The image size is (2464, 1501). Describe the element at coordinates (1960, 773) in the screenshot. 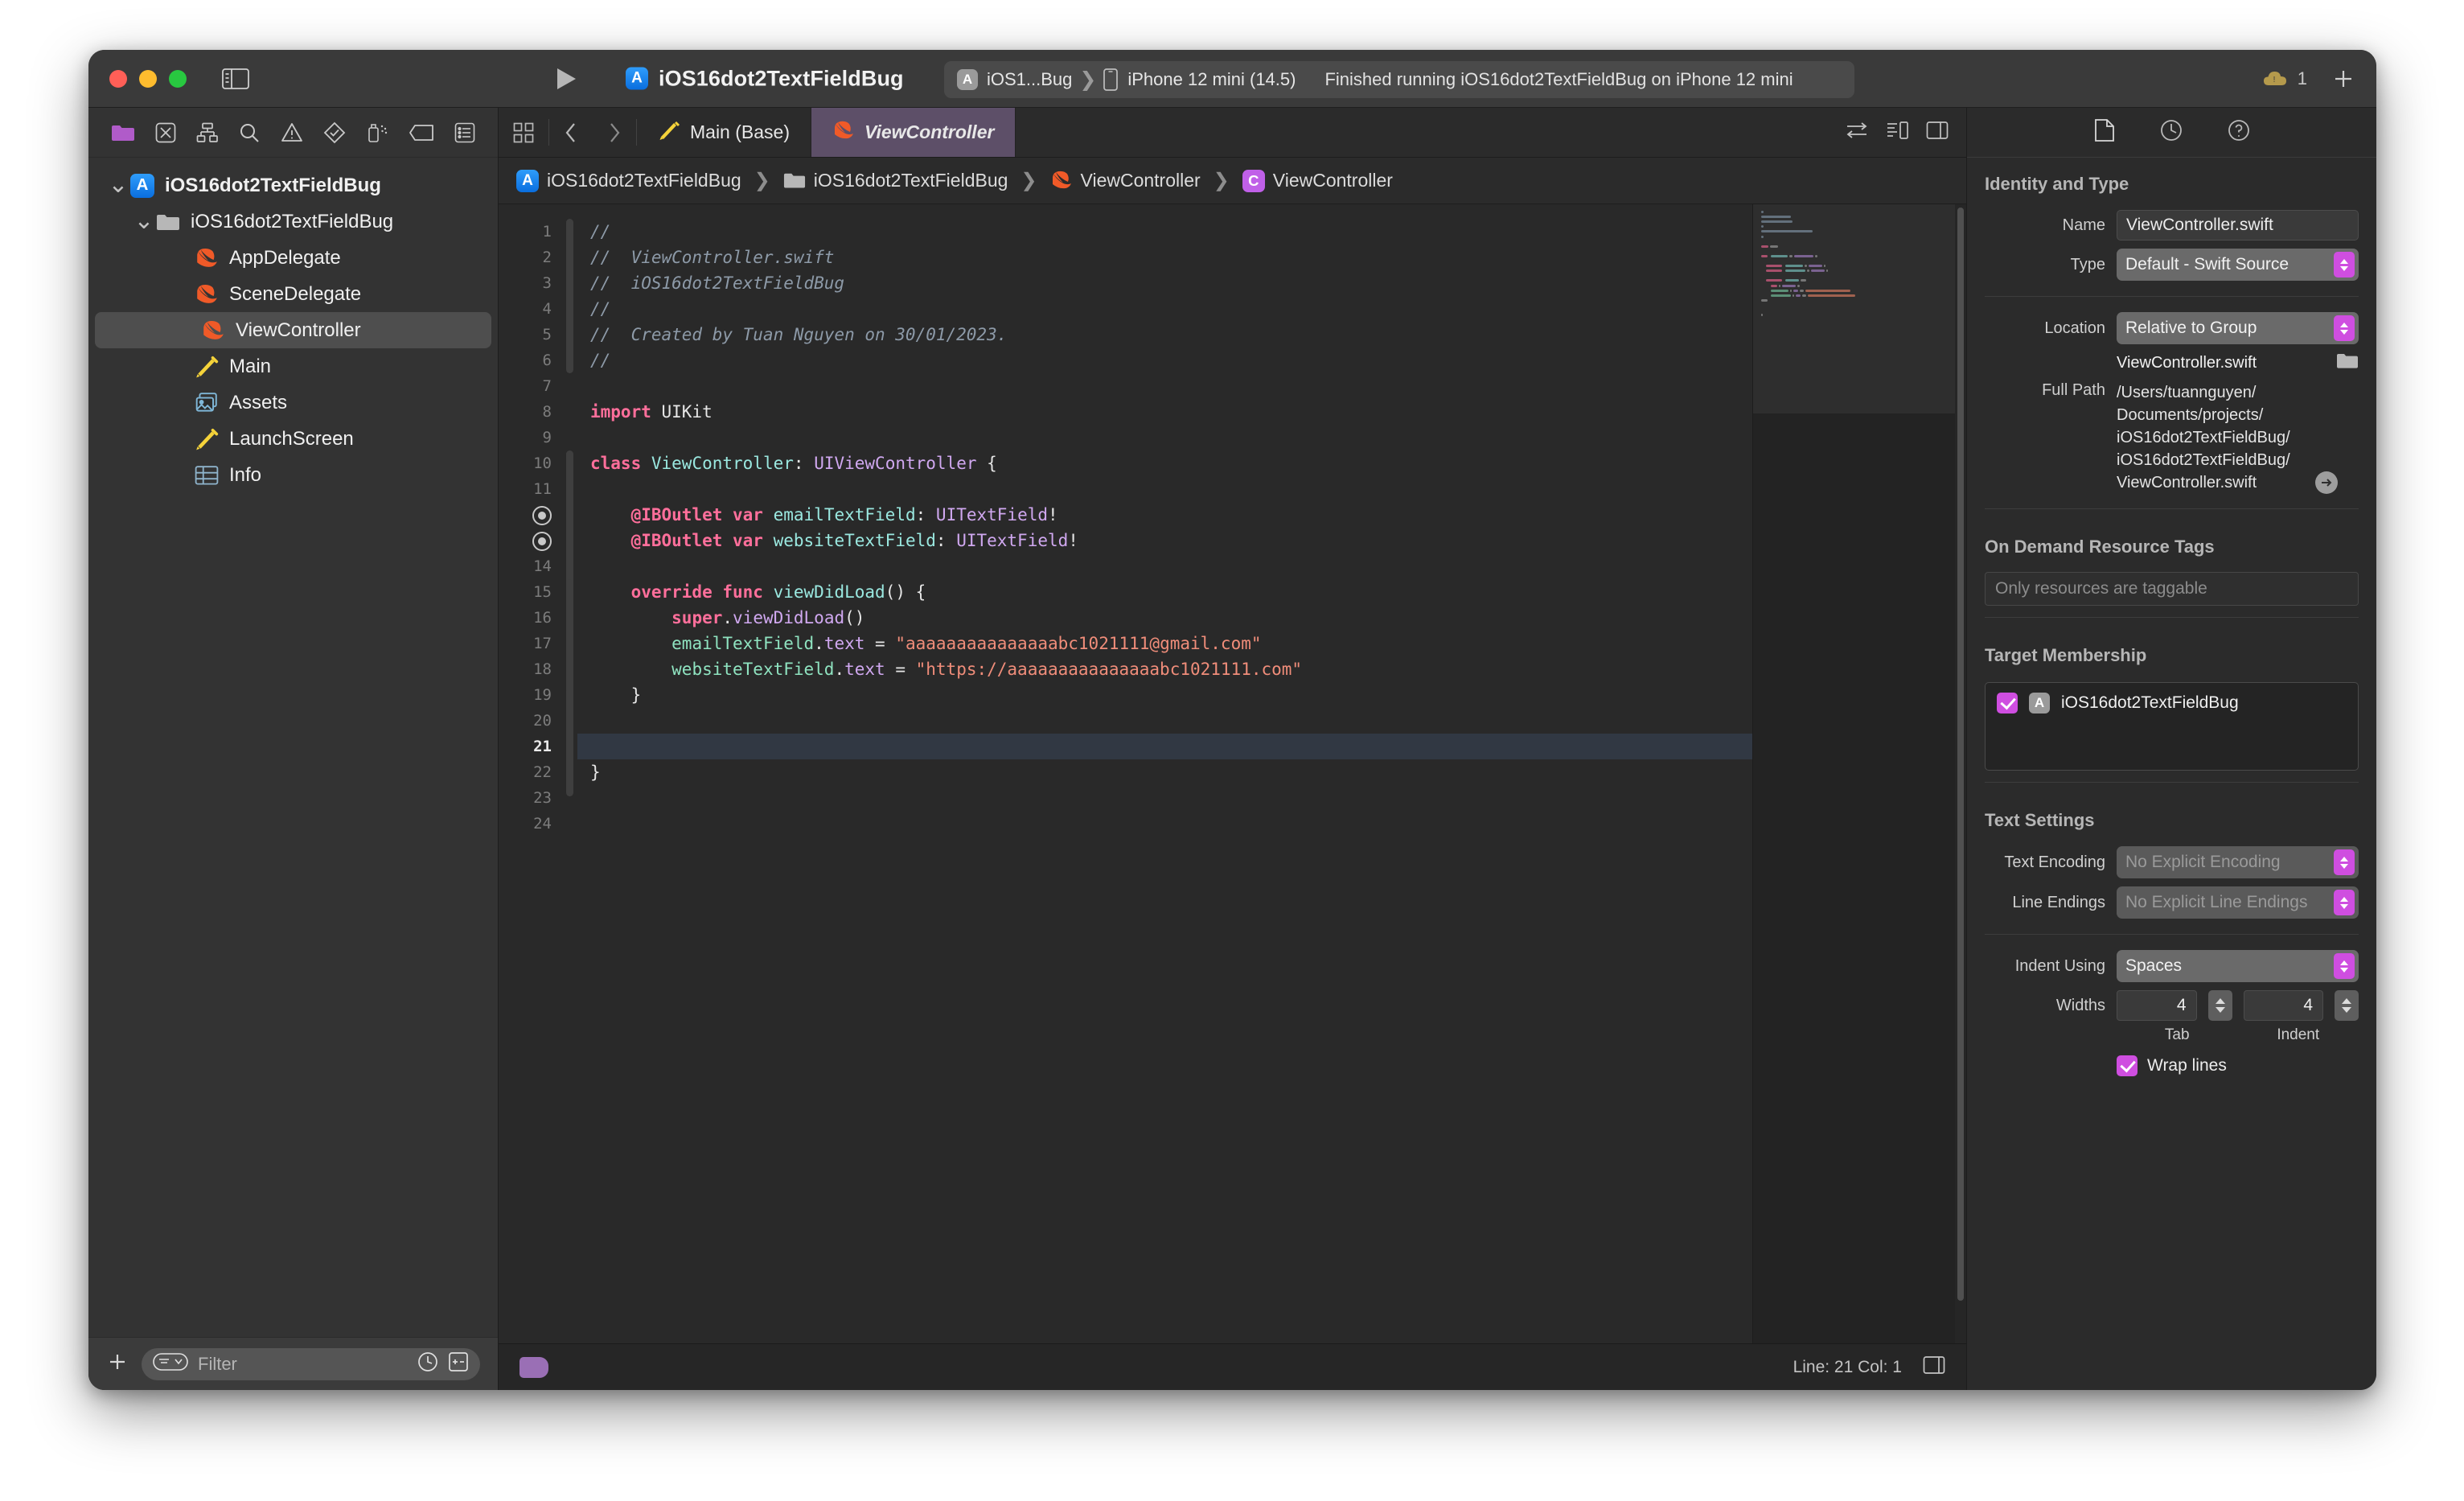

I see `editor-scrollbar` at that location.